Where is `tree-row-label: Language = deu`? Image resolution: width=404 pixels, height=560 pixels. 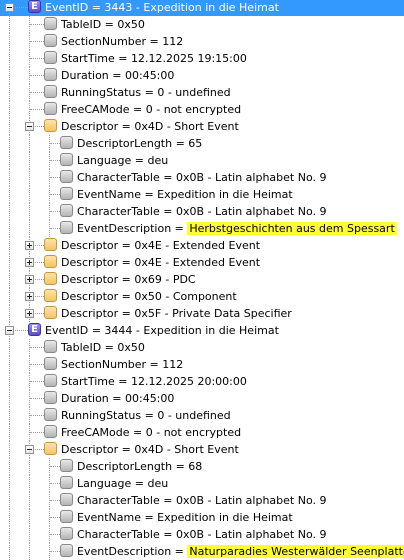 tree-row-label: Language = deu is located at coordinates (123, 483).